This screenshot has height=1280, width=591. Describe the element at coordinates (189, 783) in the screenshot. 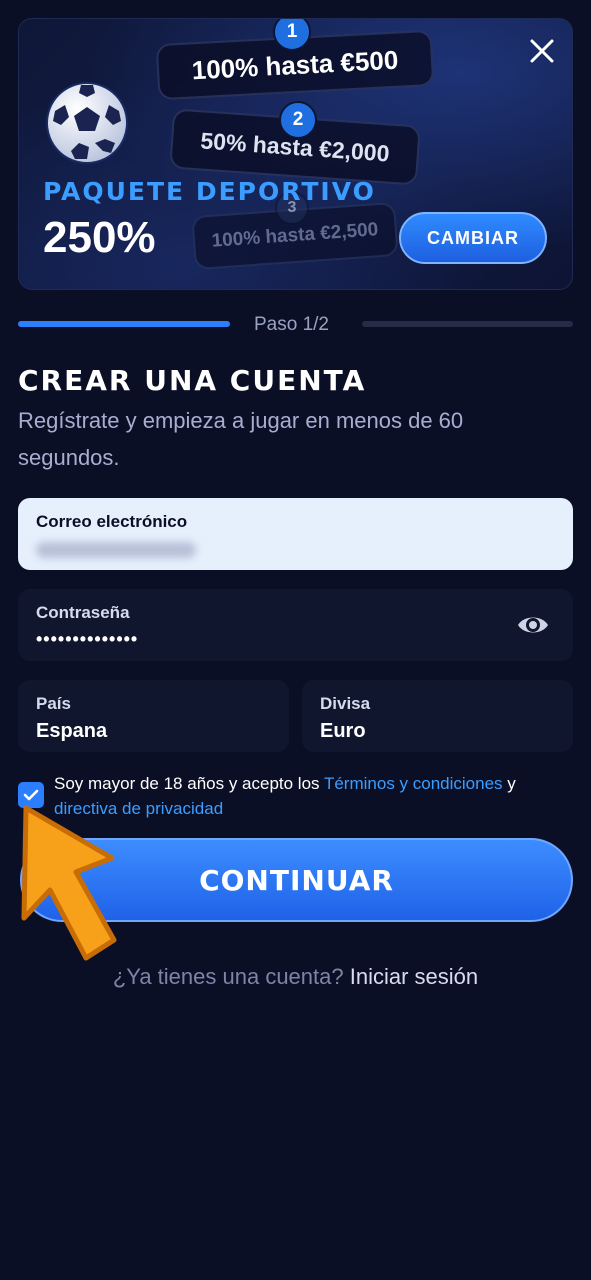

I see `terms-prefix: Soy mayor de 18 años y acepto los` at that location.